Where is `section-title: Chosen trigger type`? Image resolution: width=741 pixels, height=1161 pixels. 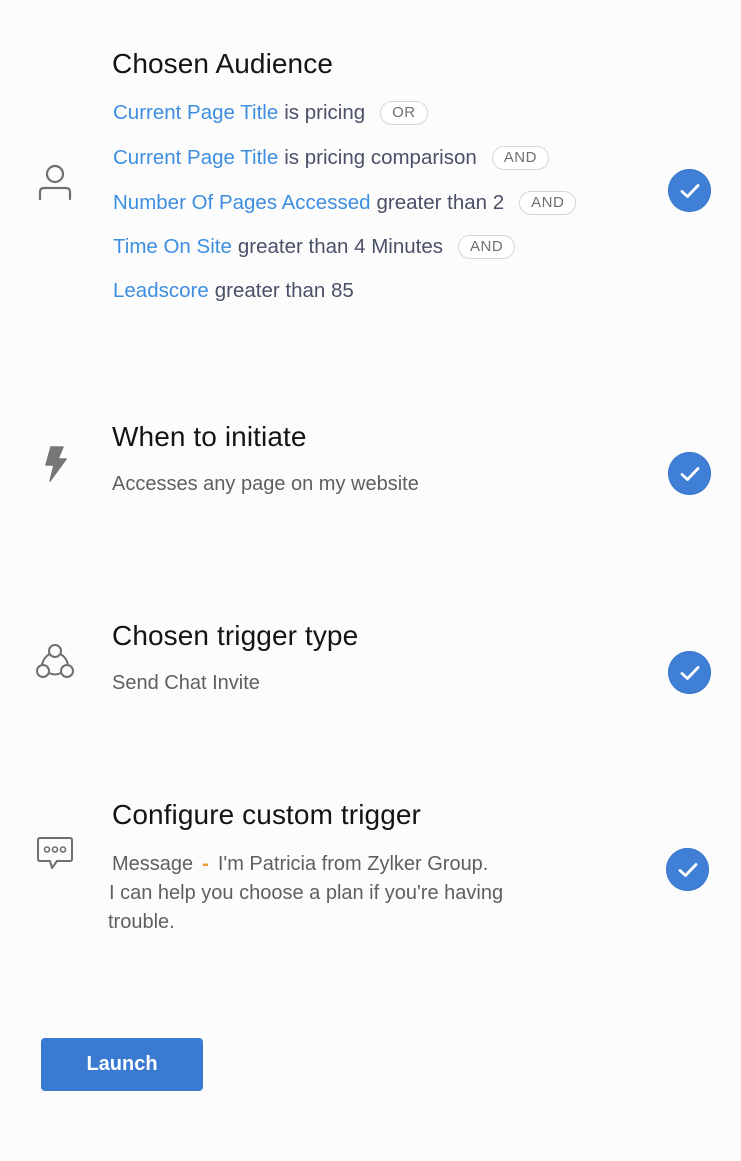
section-title: Chosen trigger type is located at coordinates (235, 635).